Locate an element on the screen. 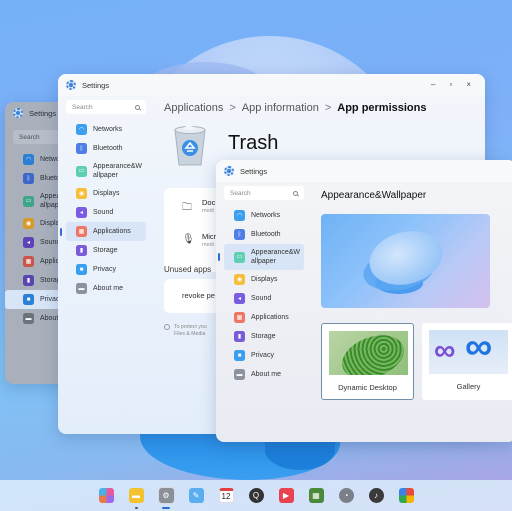 This screenshot has width=512, height=511. window-controls: – ▫ × is located at coordinates (451, 84).